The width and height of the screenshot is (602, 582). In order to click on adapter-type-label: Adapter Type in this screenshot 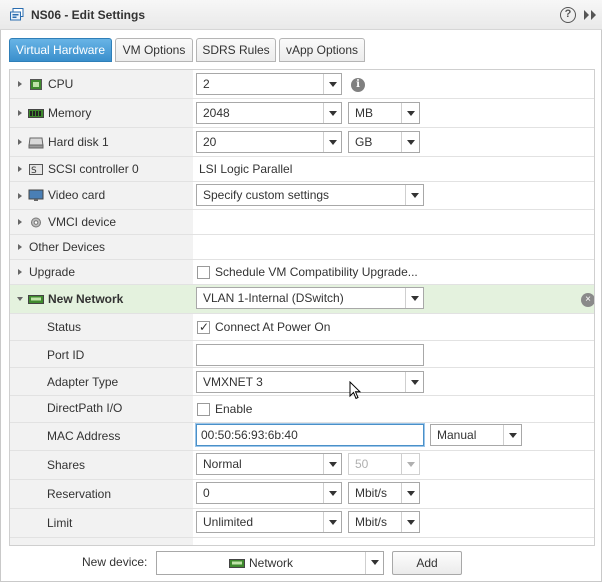, I will do `click(83, 382)`.